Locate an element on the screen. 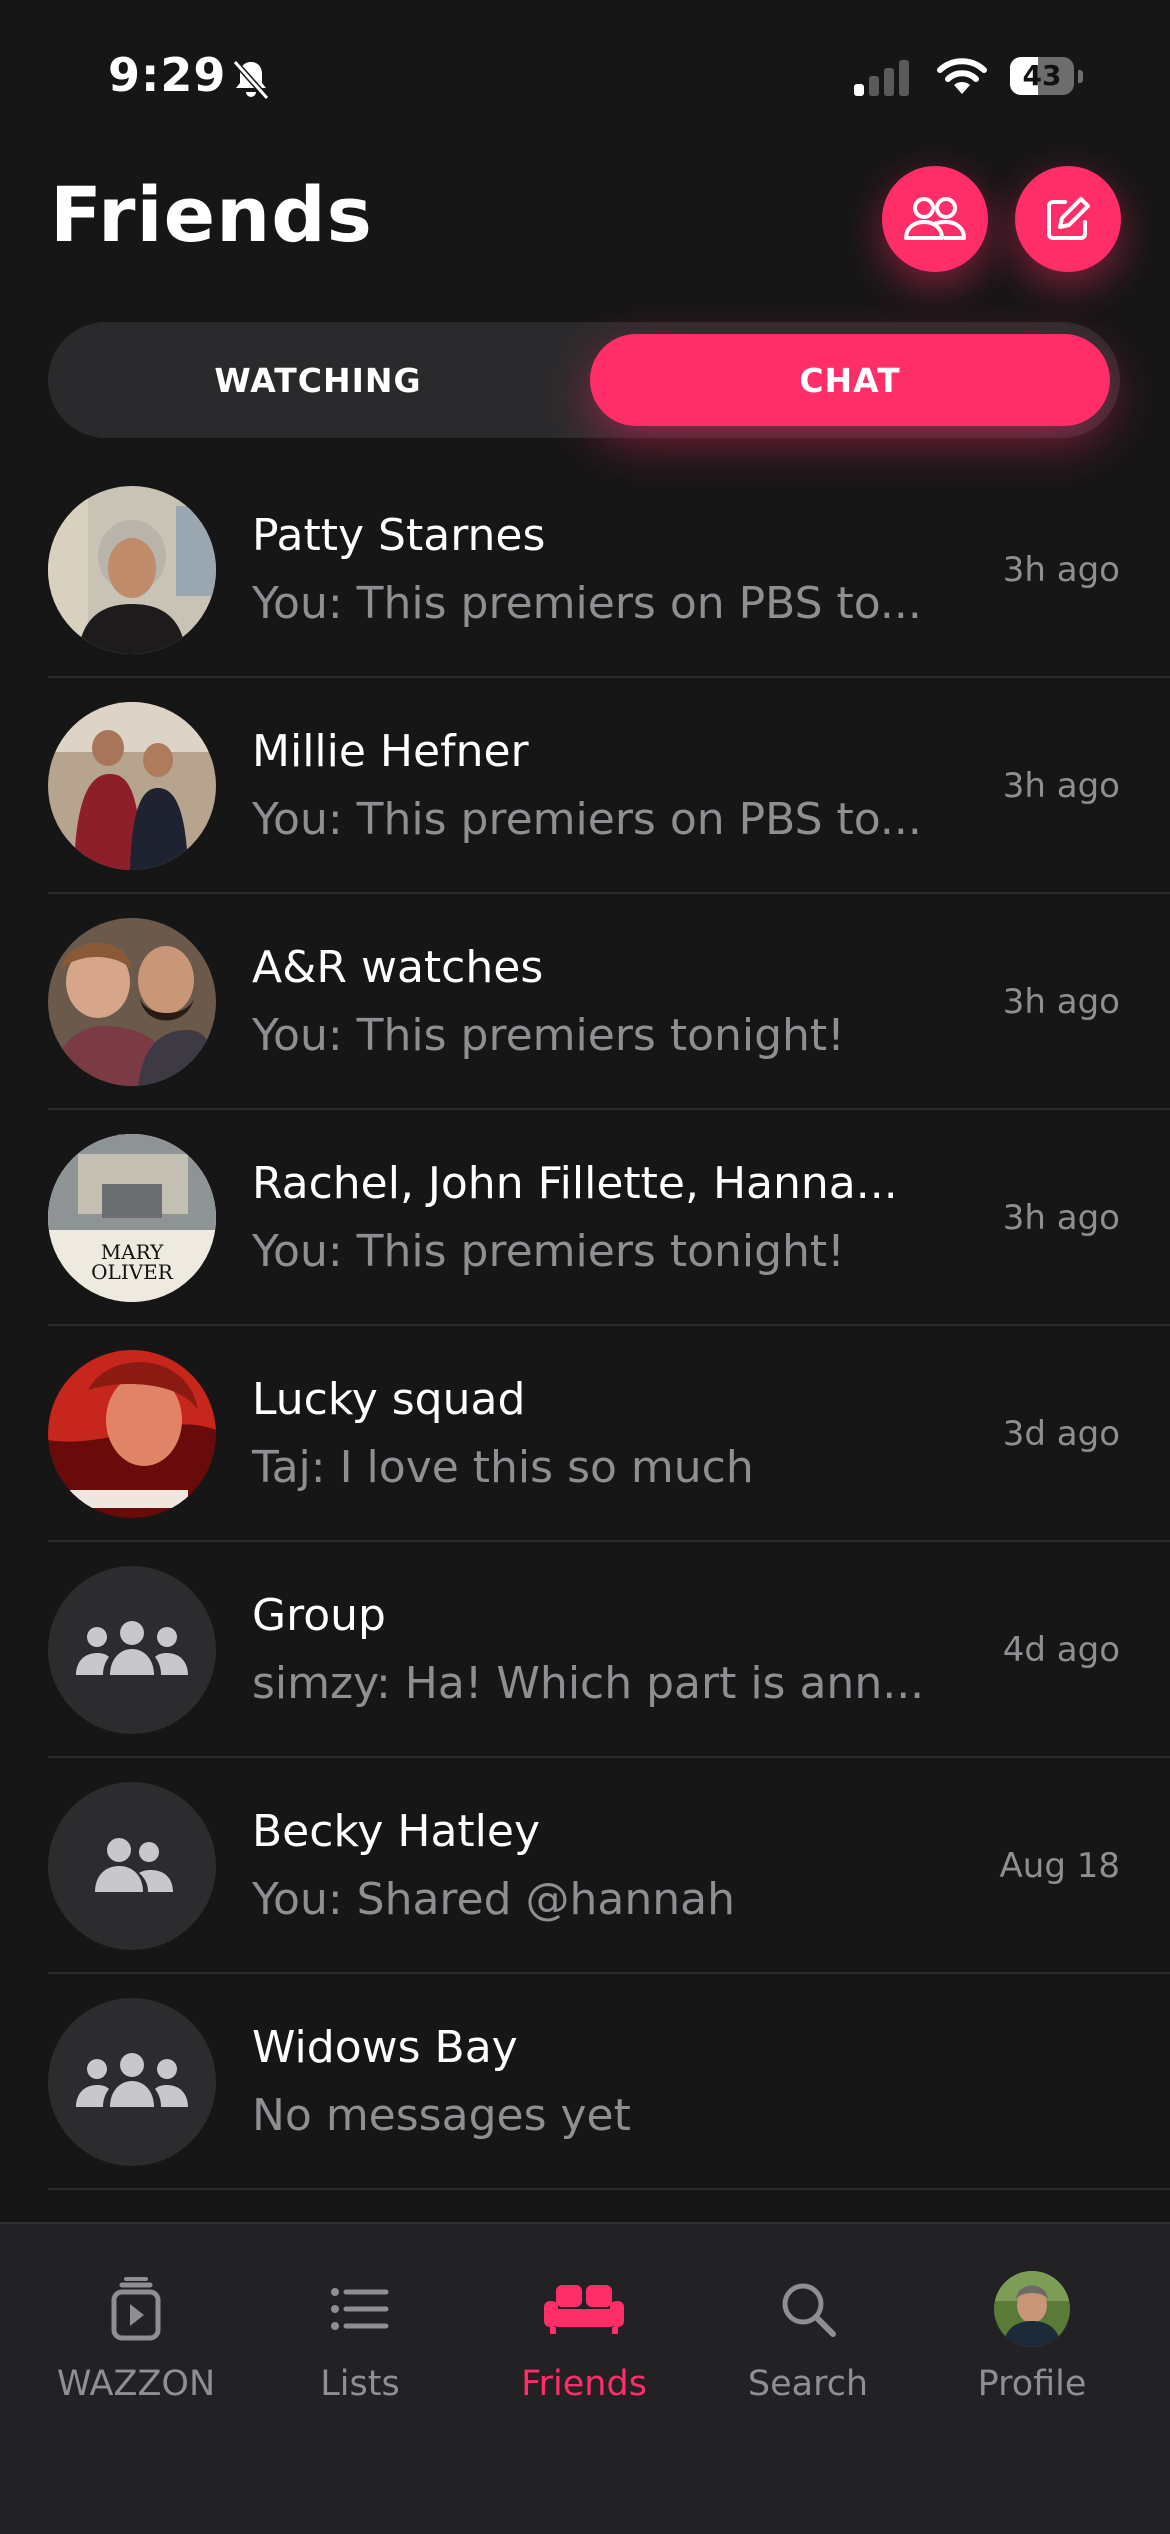  chat-preview: Taj: I love this so much is located at coordinates (503, 1467).